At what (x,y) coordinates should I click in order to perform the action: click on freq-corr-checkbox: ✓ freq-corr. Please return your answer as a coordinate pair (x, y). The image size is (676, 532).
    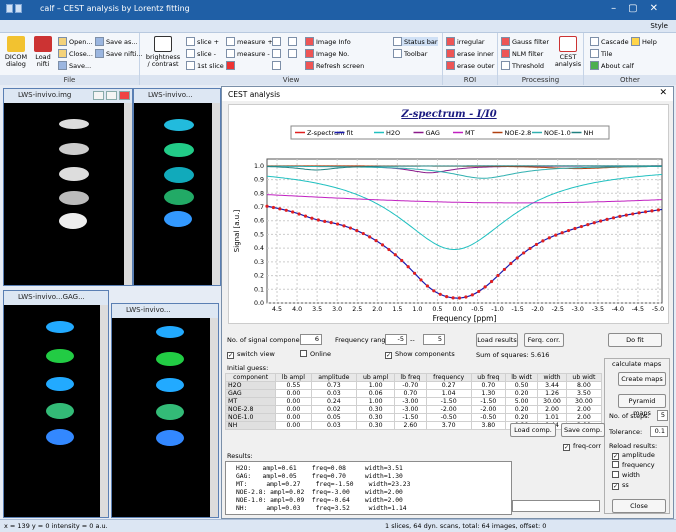
    Looking at the image, I should click on (582, 446).